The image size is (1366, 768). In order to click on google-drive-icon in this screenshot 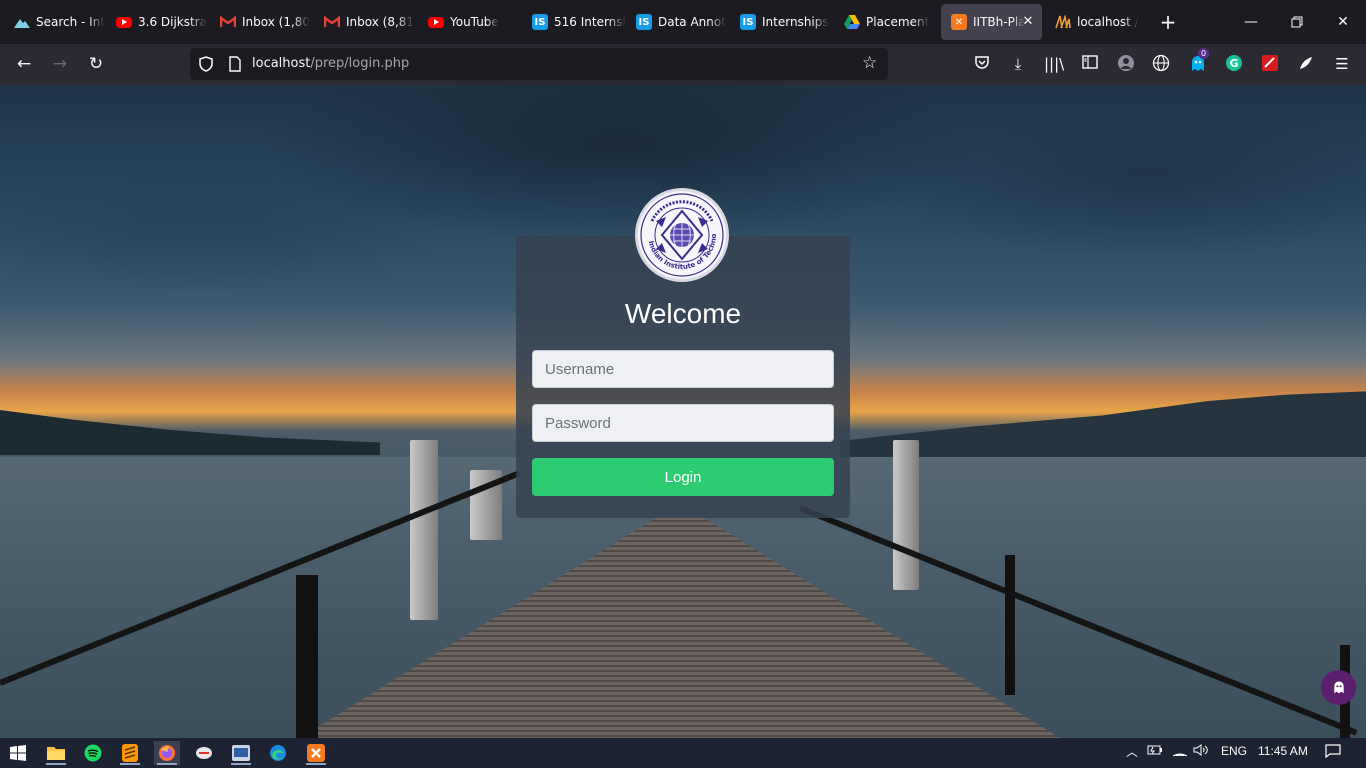, I will do `click(852, 22)`.